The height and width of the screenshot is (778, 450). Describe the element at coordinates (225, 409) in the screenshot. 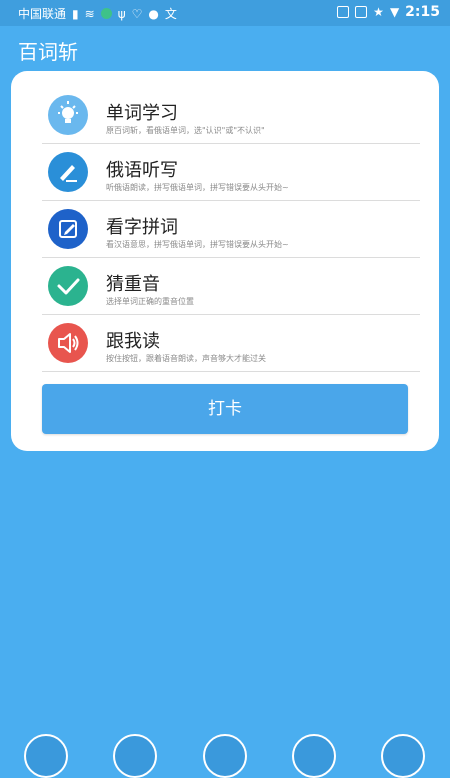

I see `checkin-button: 打卡` at that location.